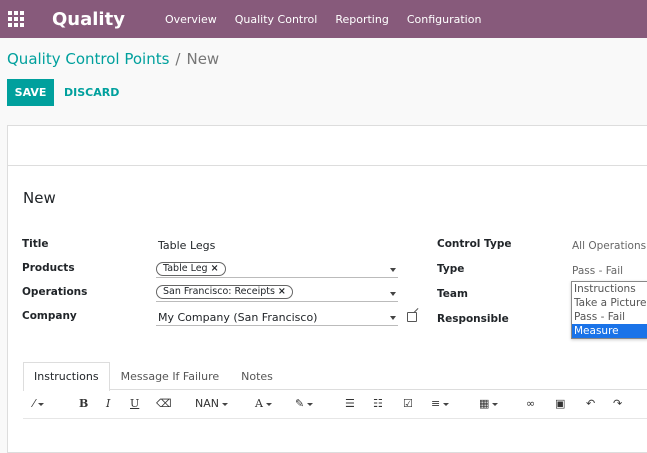 This screenshot has width=647, height=453. I want to click on menu-item-configuration: Configuration, so click(444, 19).